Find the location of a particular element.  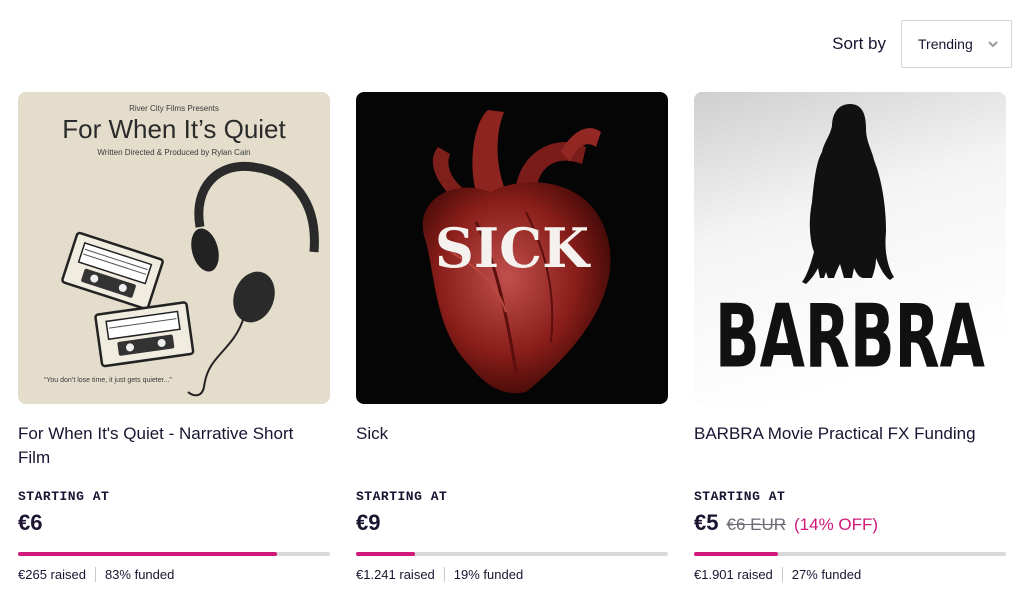

raised-amount: €265 raised is located at coordinates (52, 574).